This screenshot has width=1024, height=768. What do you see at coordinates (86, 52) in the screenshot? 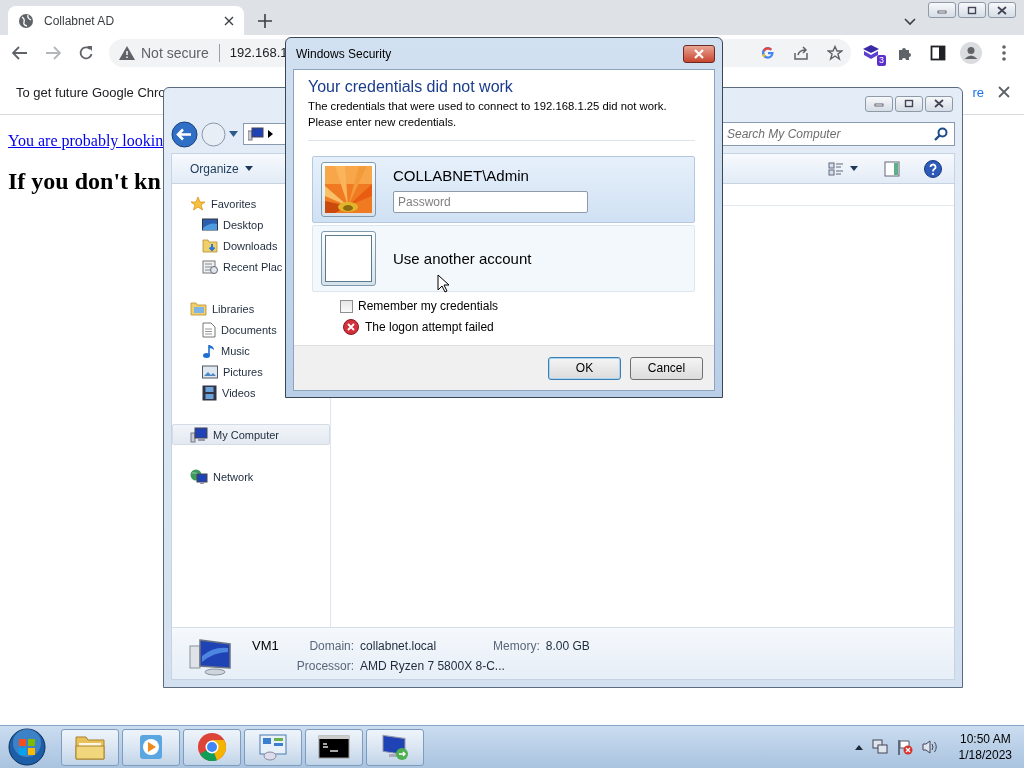
I see `reload-icon` at bounding box center [86, 52].